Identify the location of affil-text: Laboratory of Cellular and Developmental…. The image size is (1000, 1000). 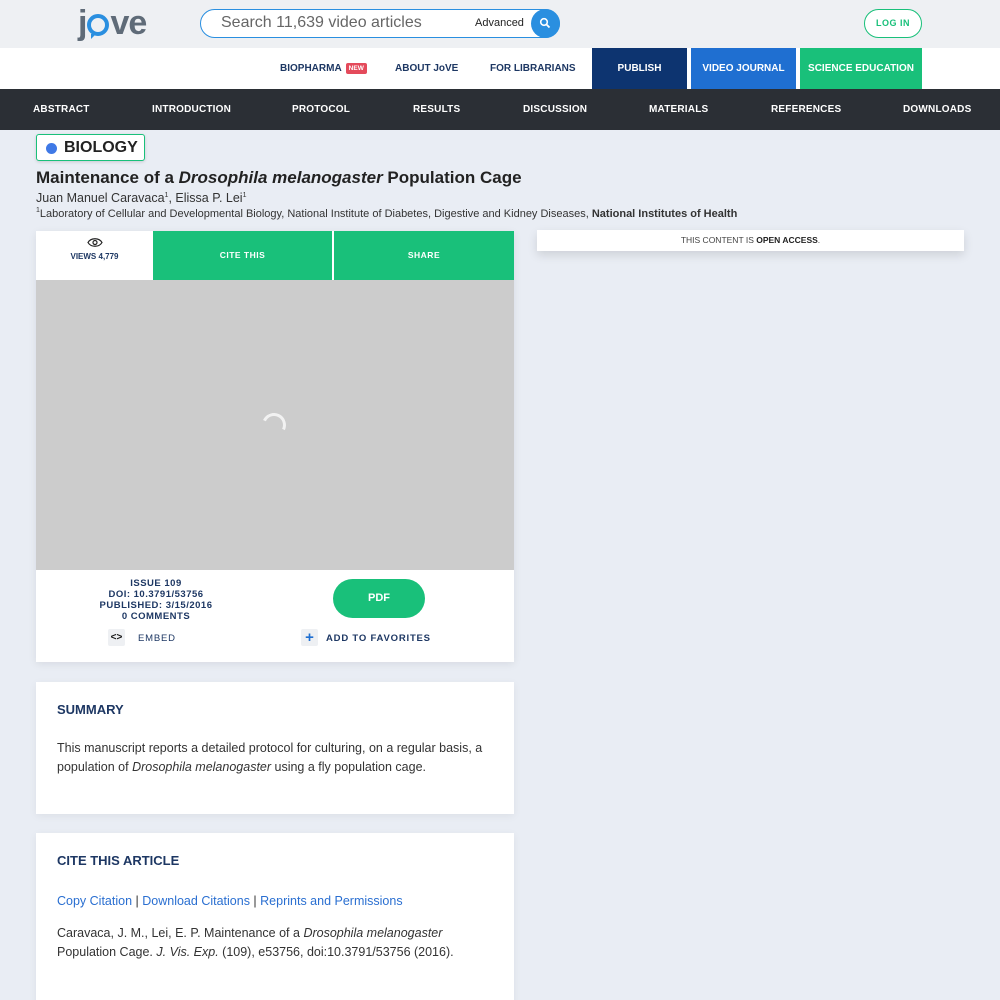
(315, 214).